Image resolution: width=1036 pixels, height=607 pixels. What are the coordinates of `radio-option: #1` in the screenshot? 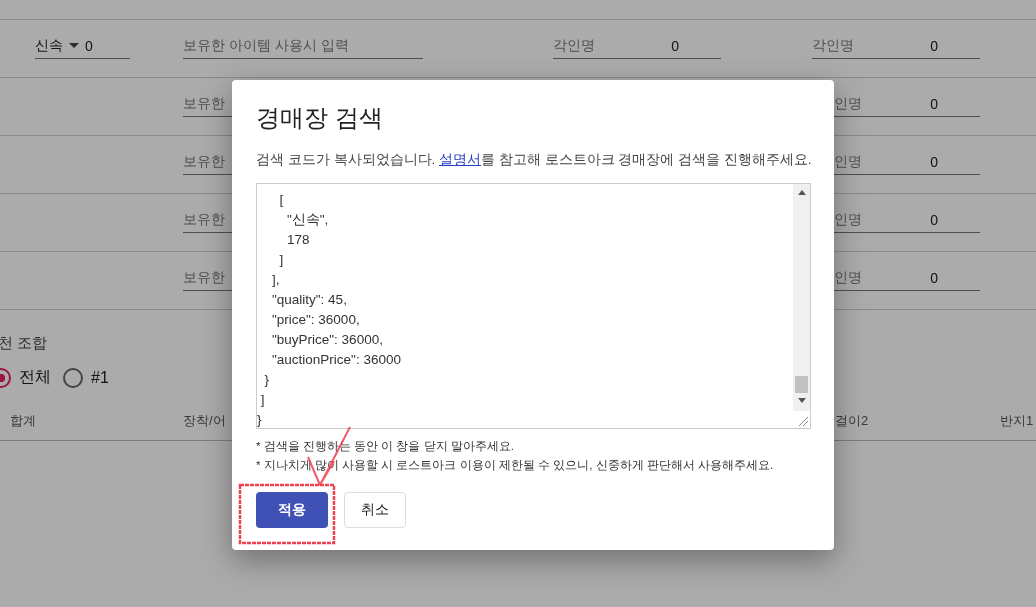 It's located at (86, 377).